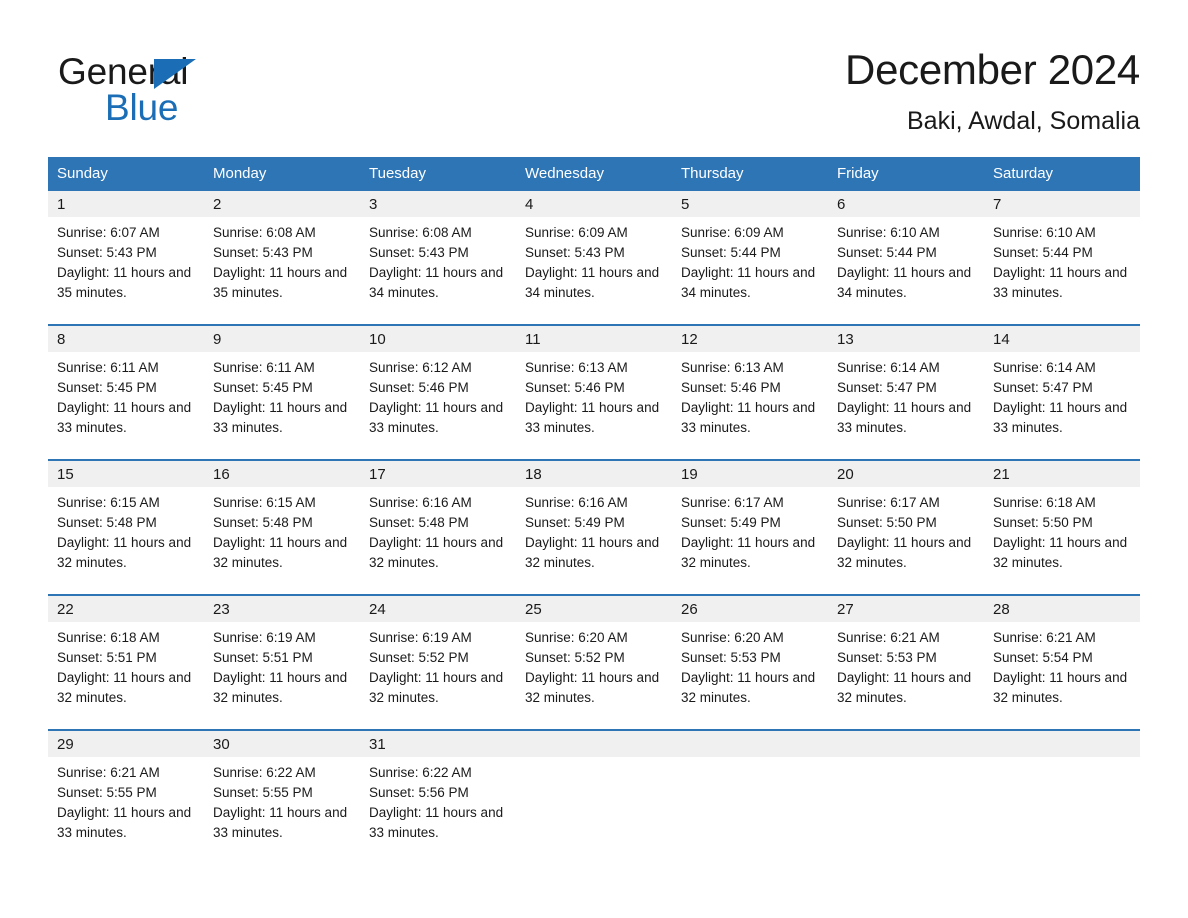 Image resolution: width=1188 pixels, height=918 pixels. Describe the element at coordinates (575, 387) in the screenshot. I see `sunset-text: Sunset: 5:46 PM` at that location.